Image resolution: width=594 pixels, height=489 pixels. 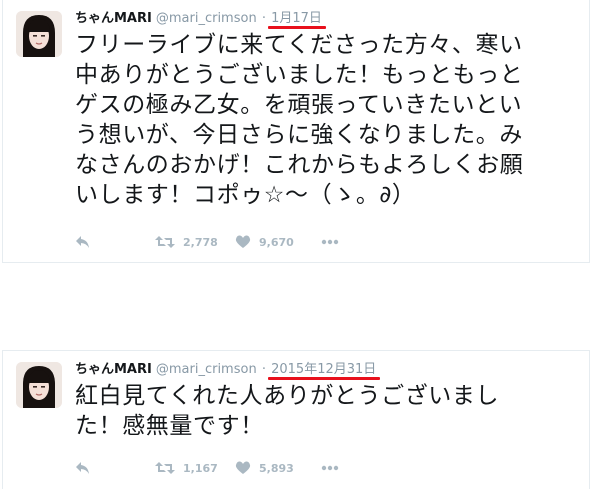 I want to click on like-button: 5,893, so click(x=278, y=468).